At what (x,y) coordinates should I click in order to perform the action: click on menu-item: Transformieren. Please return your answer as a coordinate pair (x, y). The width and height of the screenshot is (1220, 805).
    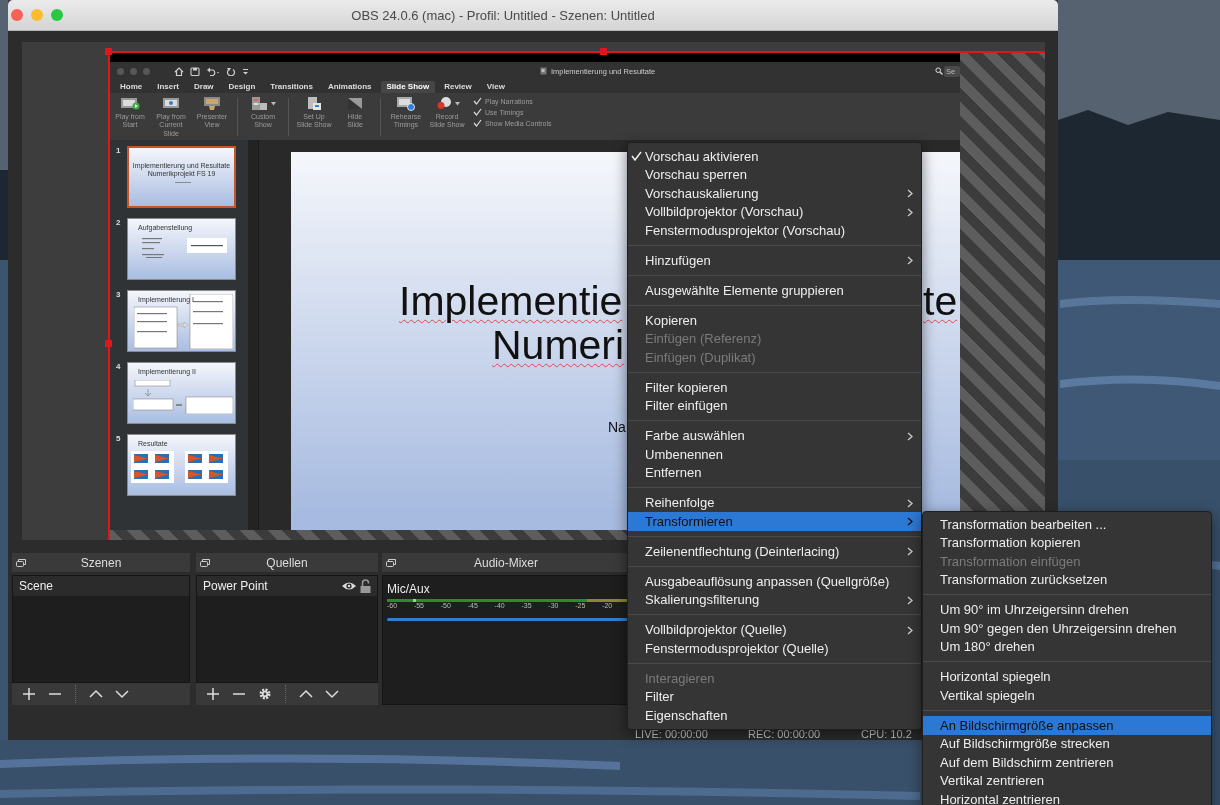
    Looking at the image, I should click on (774, 521).